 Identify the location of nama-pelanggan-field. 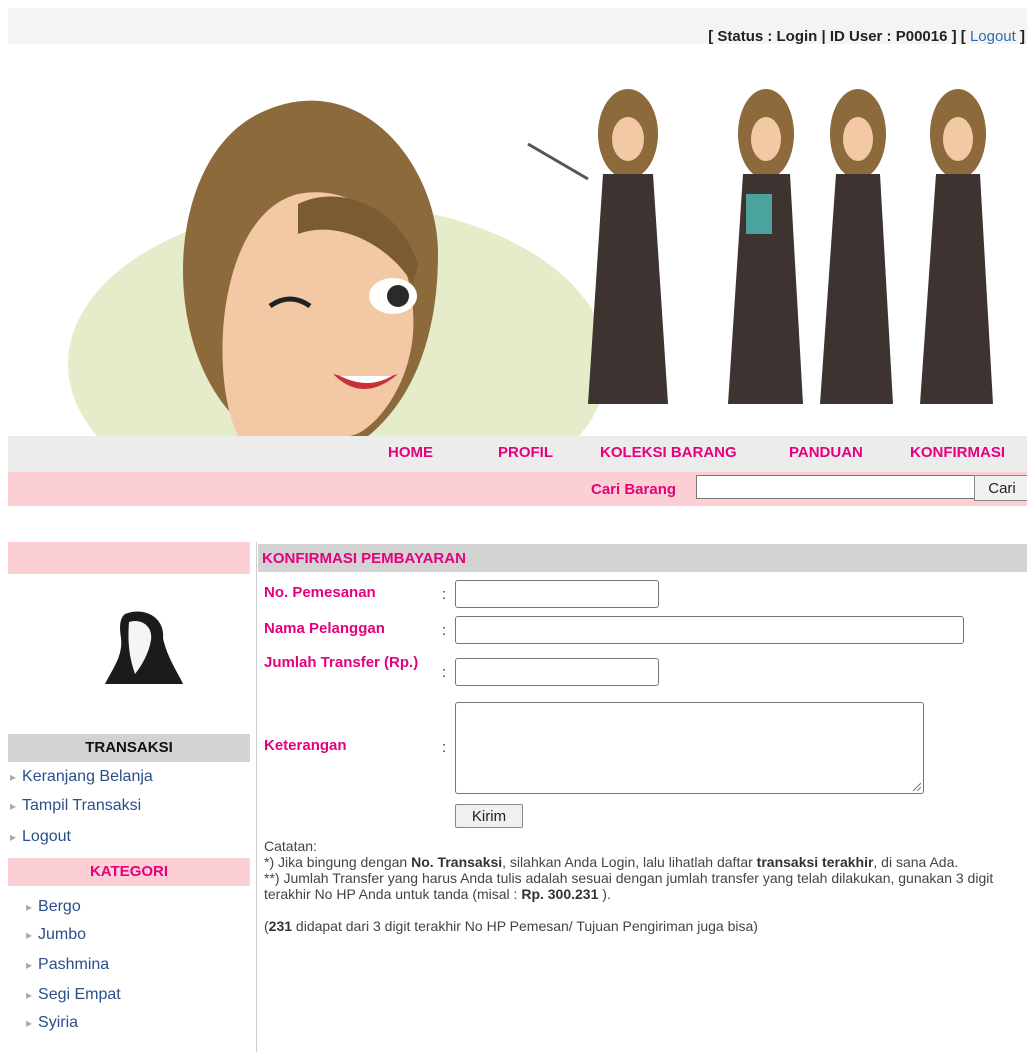
(709, 630).